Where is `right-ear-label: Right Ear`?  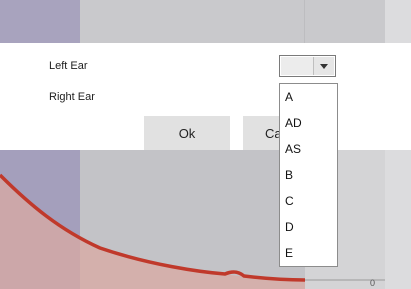 right-ear-label: Right Ear is located at coordinates (72, 97).